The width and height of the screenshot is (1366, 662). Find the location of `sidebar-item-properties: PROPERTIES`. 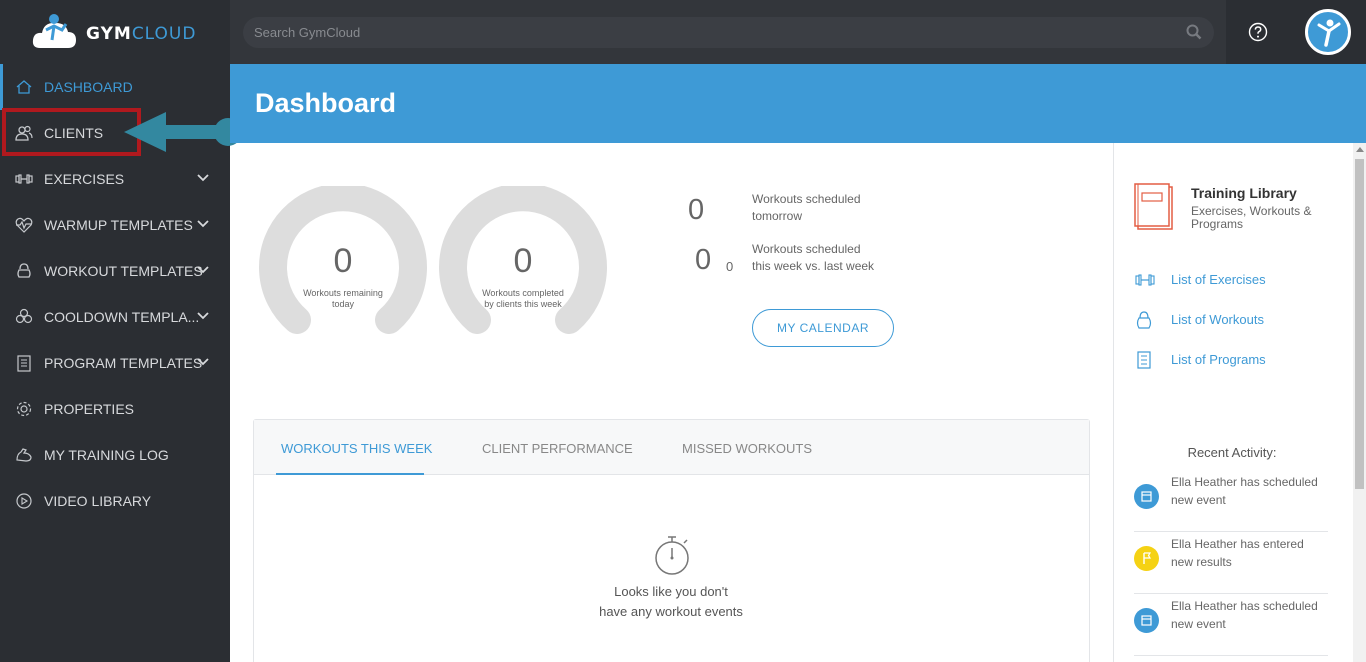

sidebar-item-properties: PROPERTIES is located at coordinates (115, 409).